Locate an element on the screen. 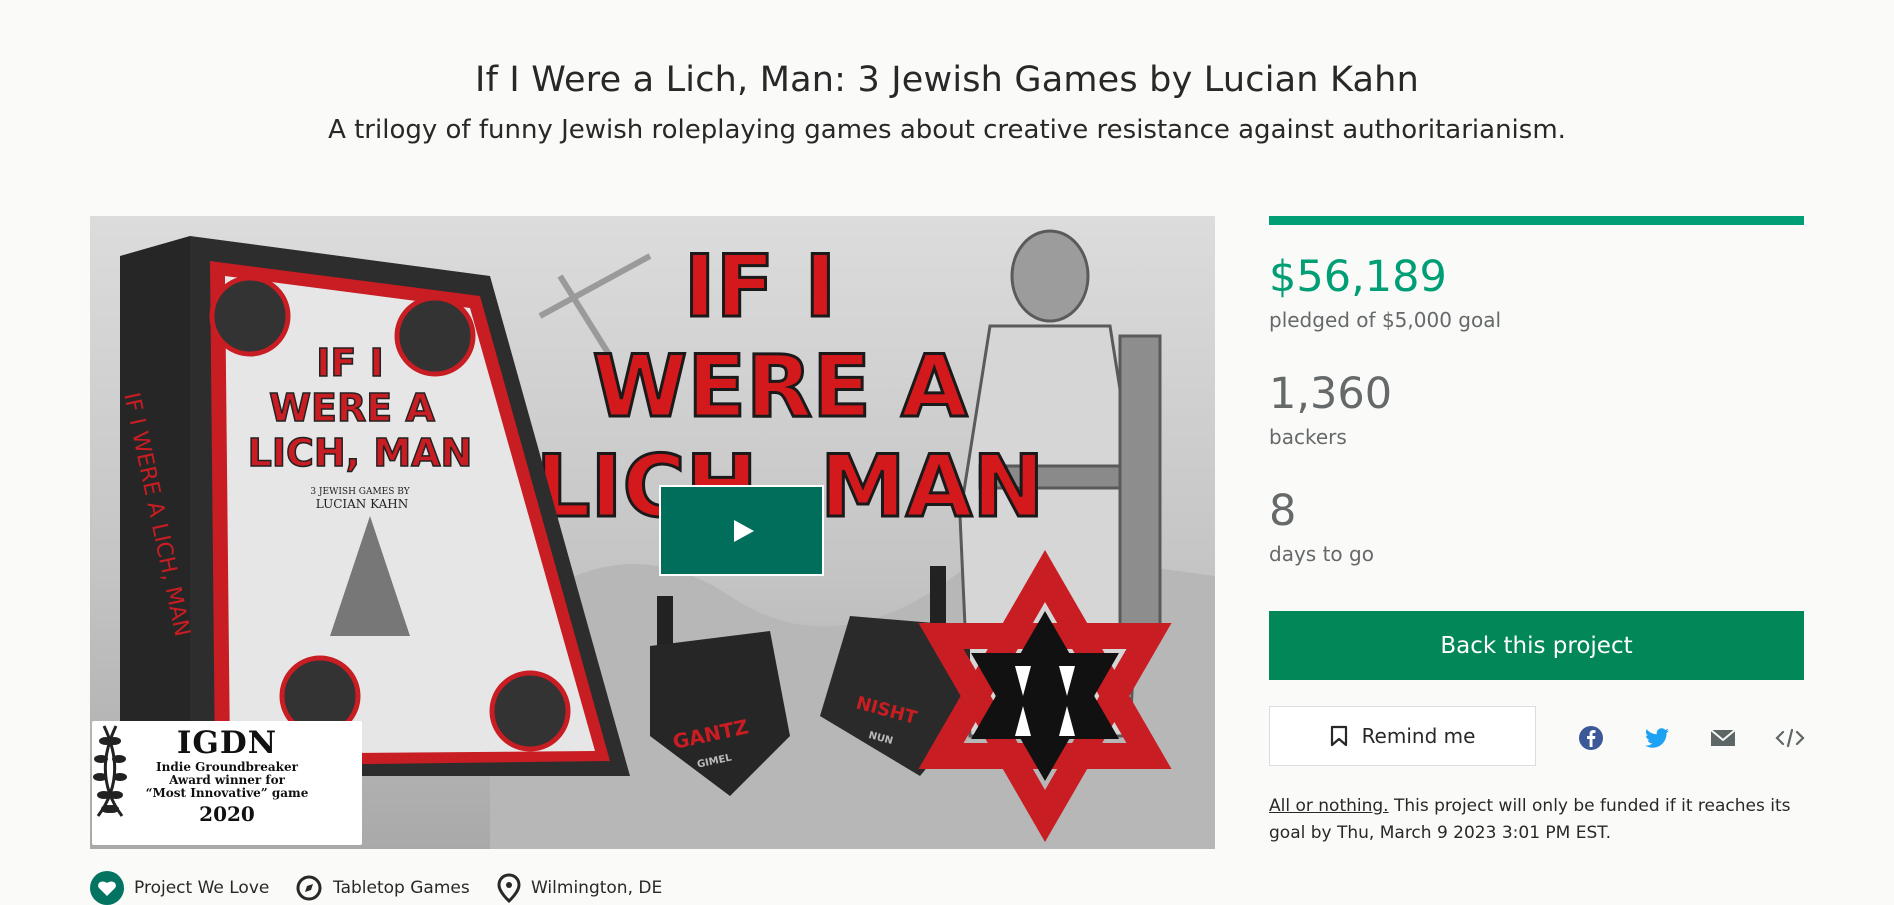 The image size is (1894, 905). location-tag: Wilmington, DE is located at coordinates (579, 888).